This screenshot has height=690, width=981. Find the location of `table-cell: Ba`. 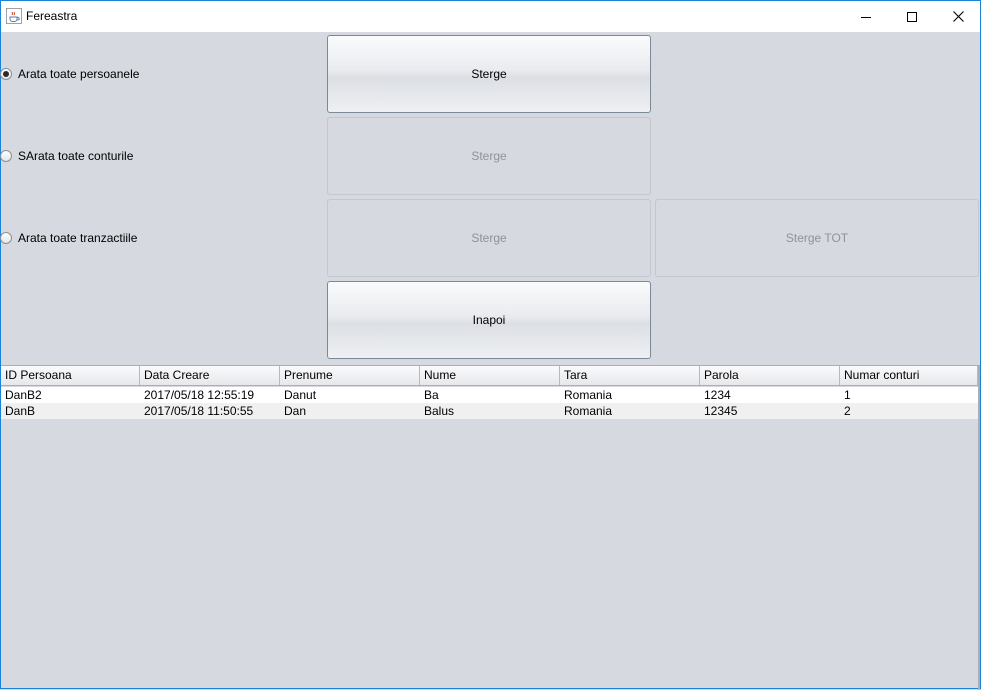

table-cell: Ba is located at coordinates (431, 395).